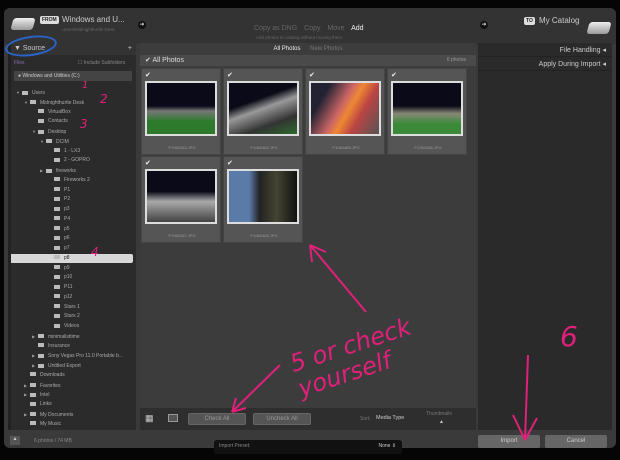  What do you see at coordinates (338, 278) in the screenshot?
I see `annotation-arrow-up` at bounding box center [338, 278].